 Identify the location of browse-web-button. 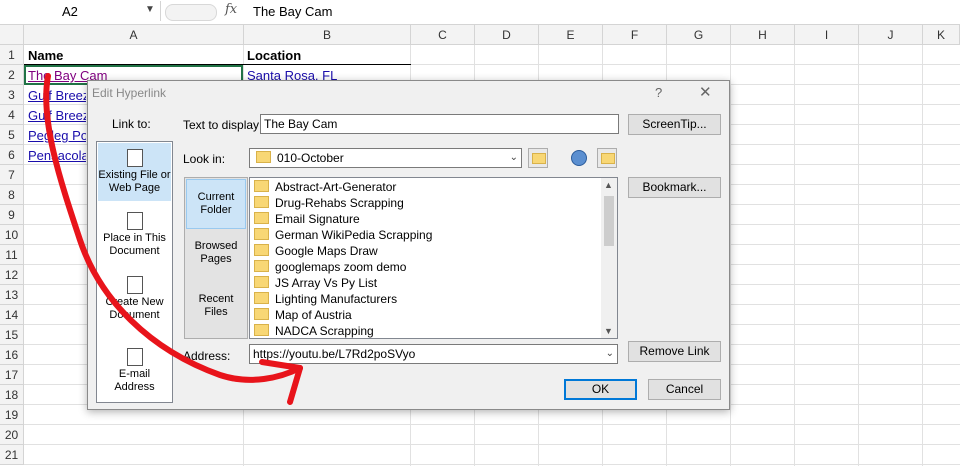
(579, 158).